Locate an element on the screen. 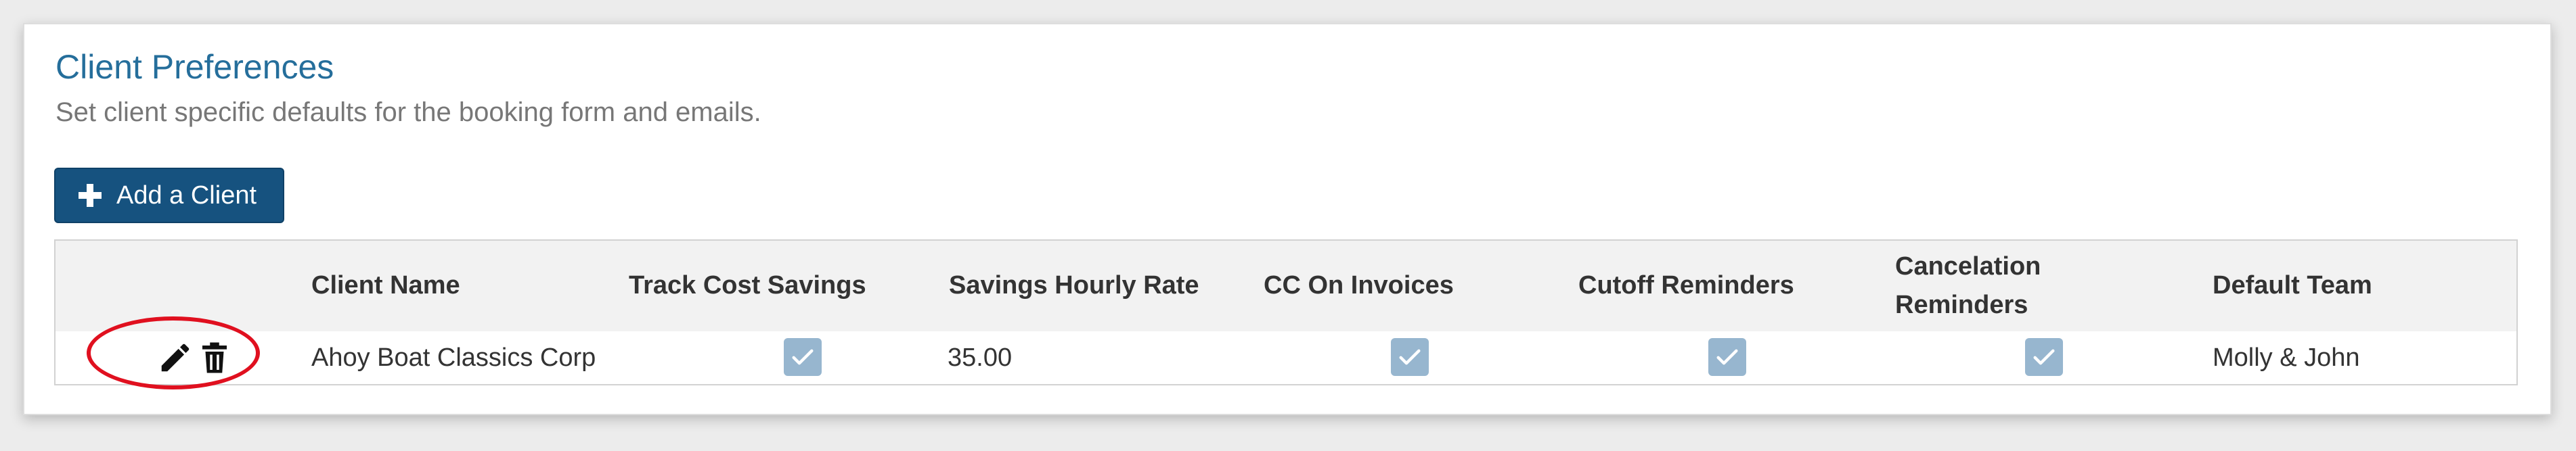 This screenshot has width=2576, height=451. pencil-icon is located at coordinates (175, 357).